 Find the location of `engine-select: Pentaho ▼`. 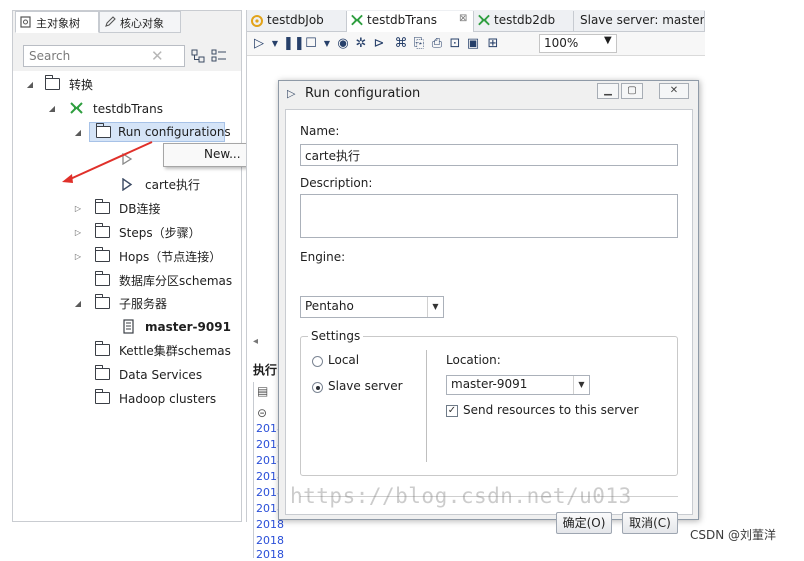

engine-select: Pentaho ▼ is located at coordinates (372, 307).